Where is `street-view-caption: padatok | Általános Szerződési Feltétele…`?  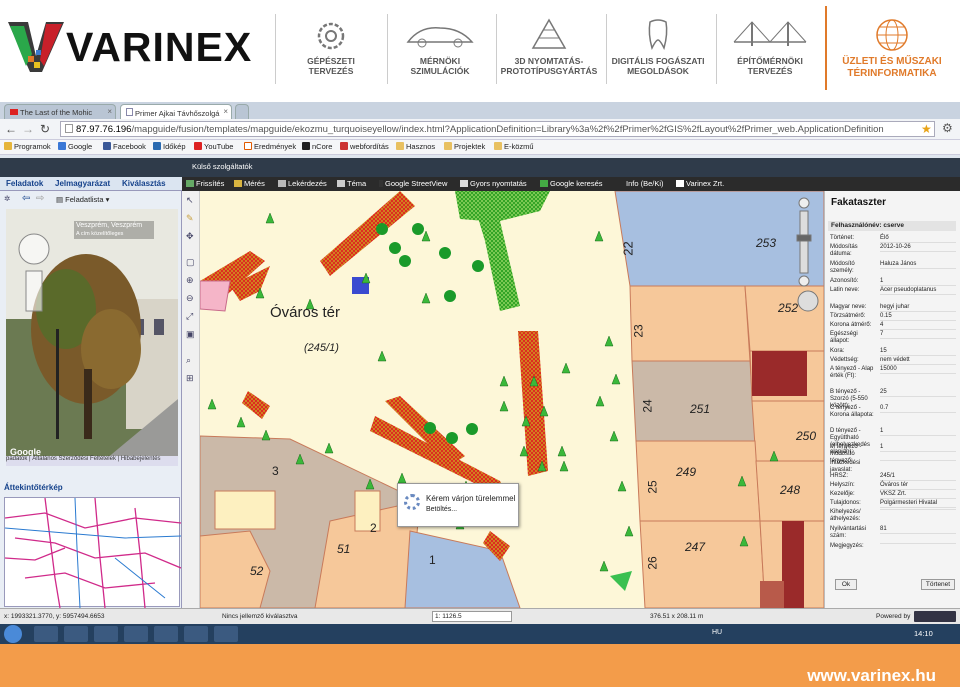 street-view-caption: padatok | Általános Szerződési Feltétele… is located at coordinates (92, 461).